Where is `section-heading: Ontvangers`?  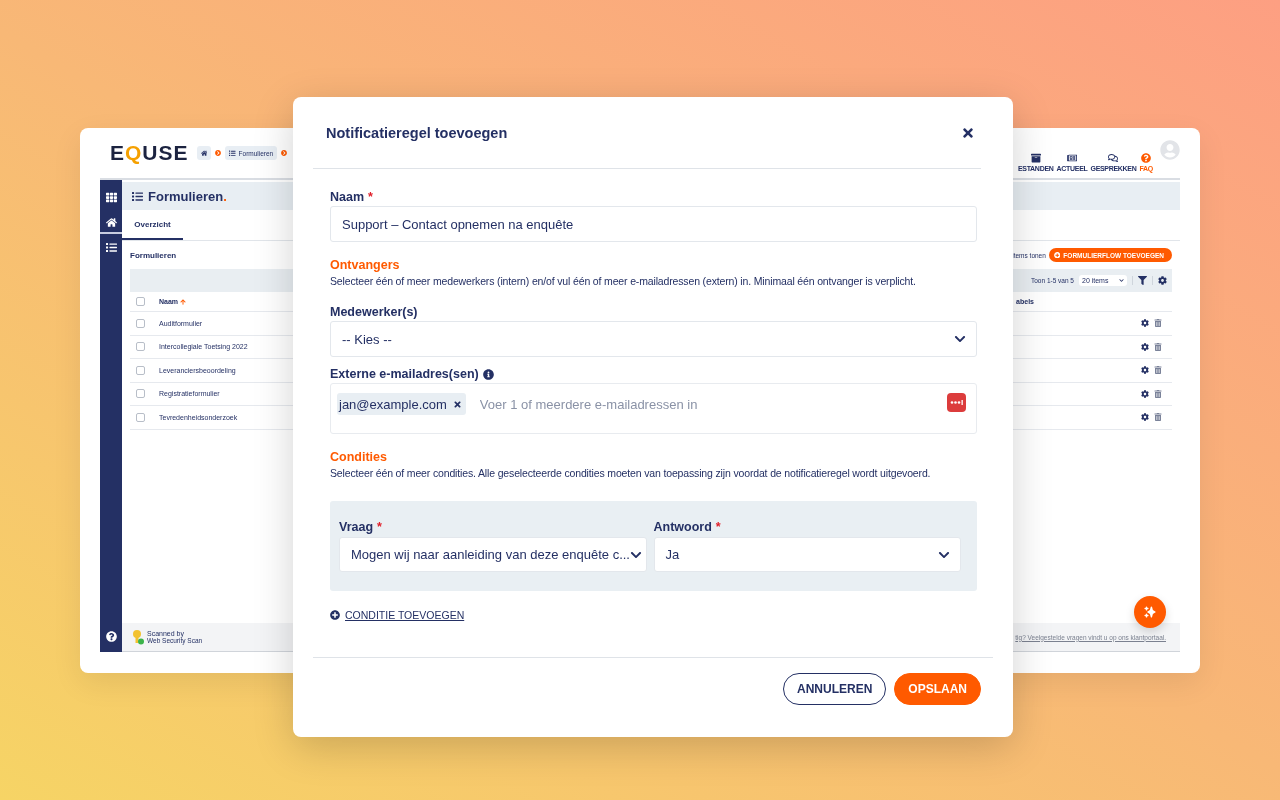
section-heading: Ontvangers is located at coordinates (365, 265).